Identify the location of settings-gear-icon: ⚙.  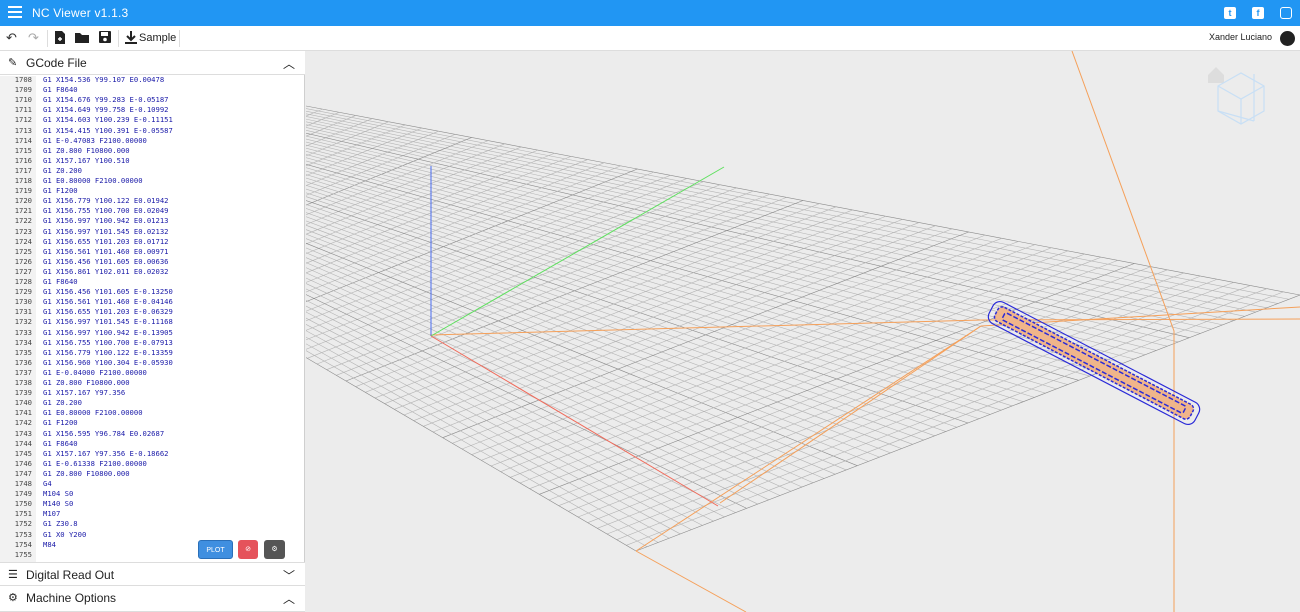
(274, 549).